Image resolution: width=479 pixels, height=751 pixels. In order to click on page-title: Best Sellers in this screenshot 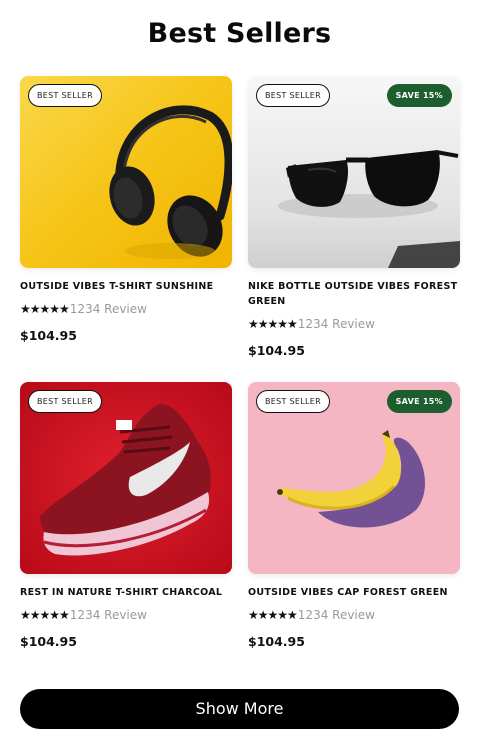, I will do `click(239, 33)`.